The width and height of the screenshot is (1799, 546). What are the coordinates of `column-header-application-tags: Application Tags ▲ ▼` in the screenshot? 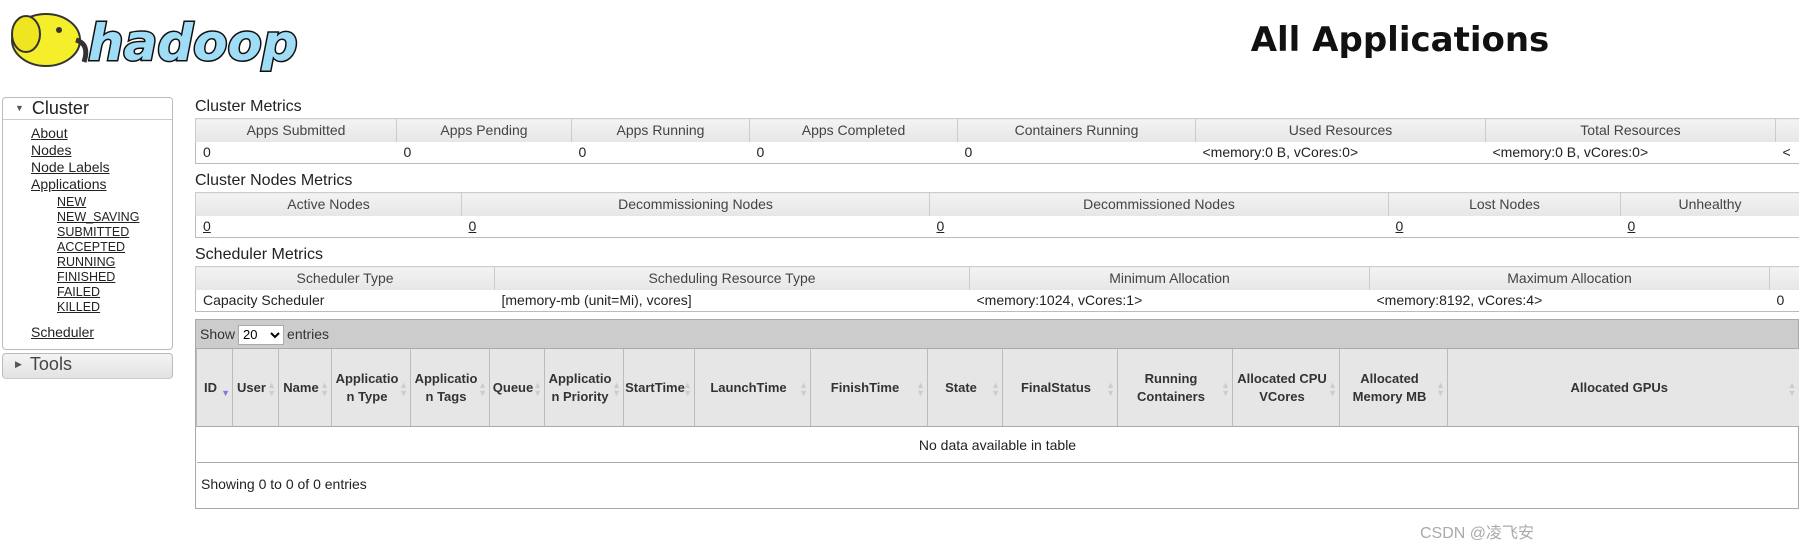 It's located at (450, 387).